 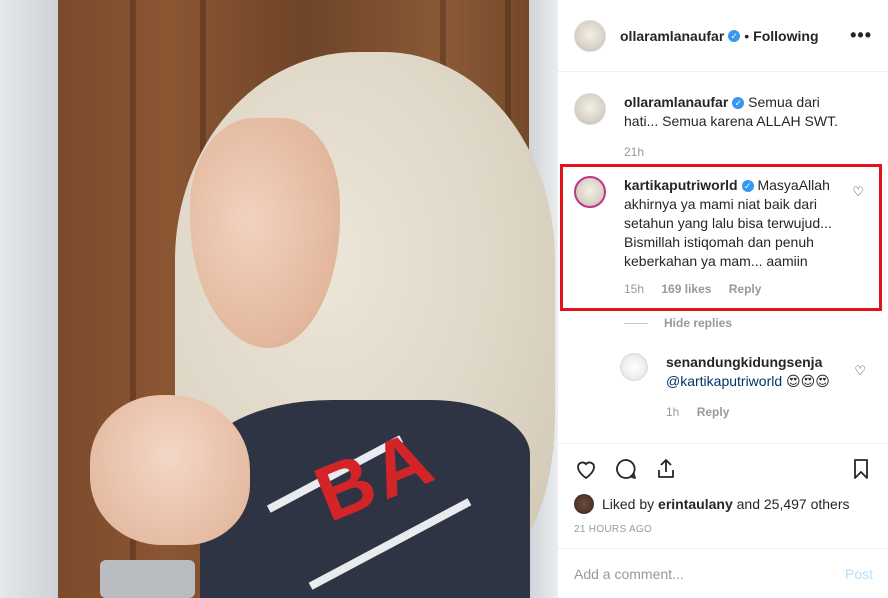 I want to click on post-button: Post, so click(x=859, y=574).